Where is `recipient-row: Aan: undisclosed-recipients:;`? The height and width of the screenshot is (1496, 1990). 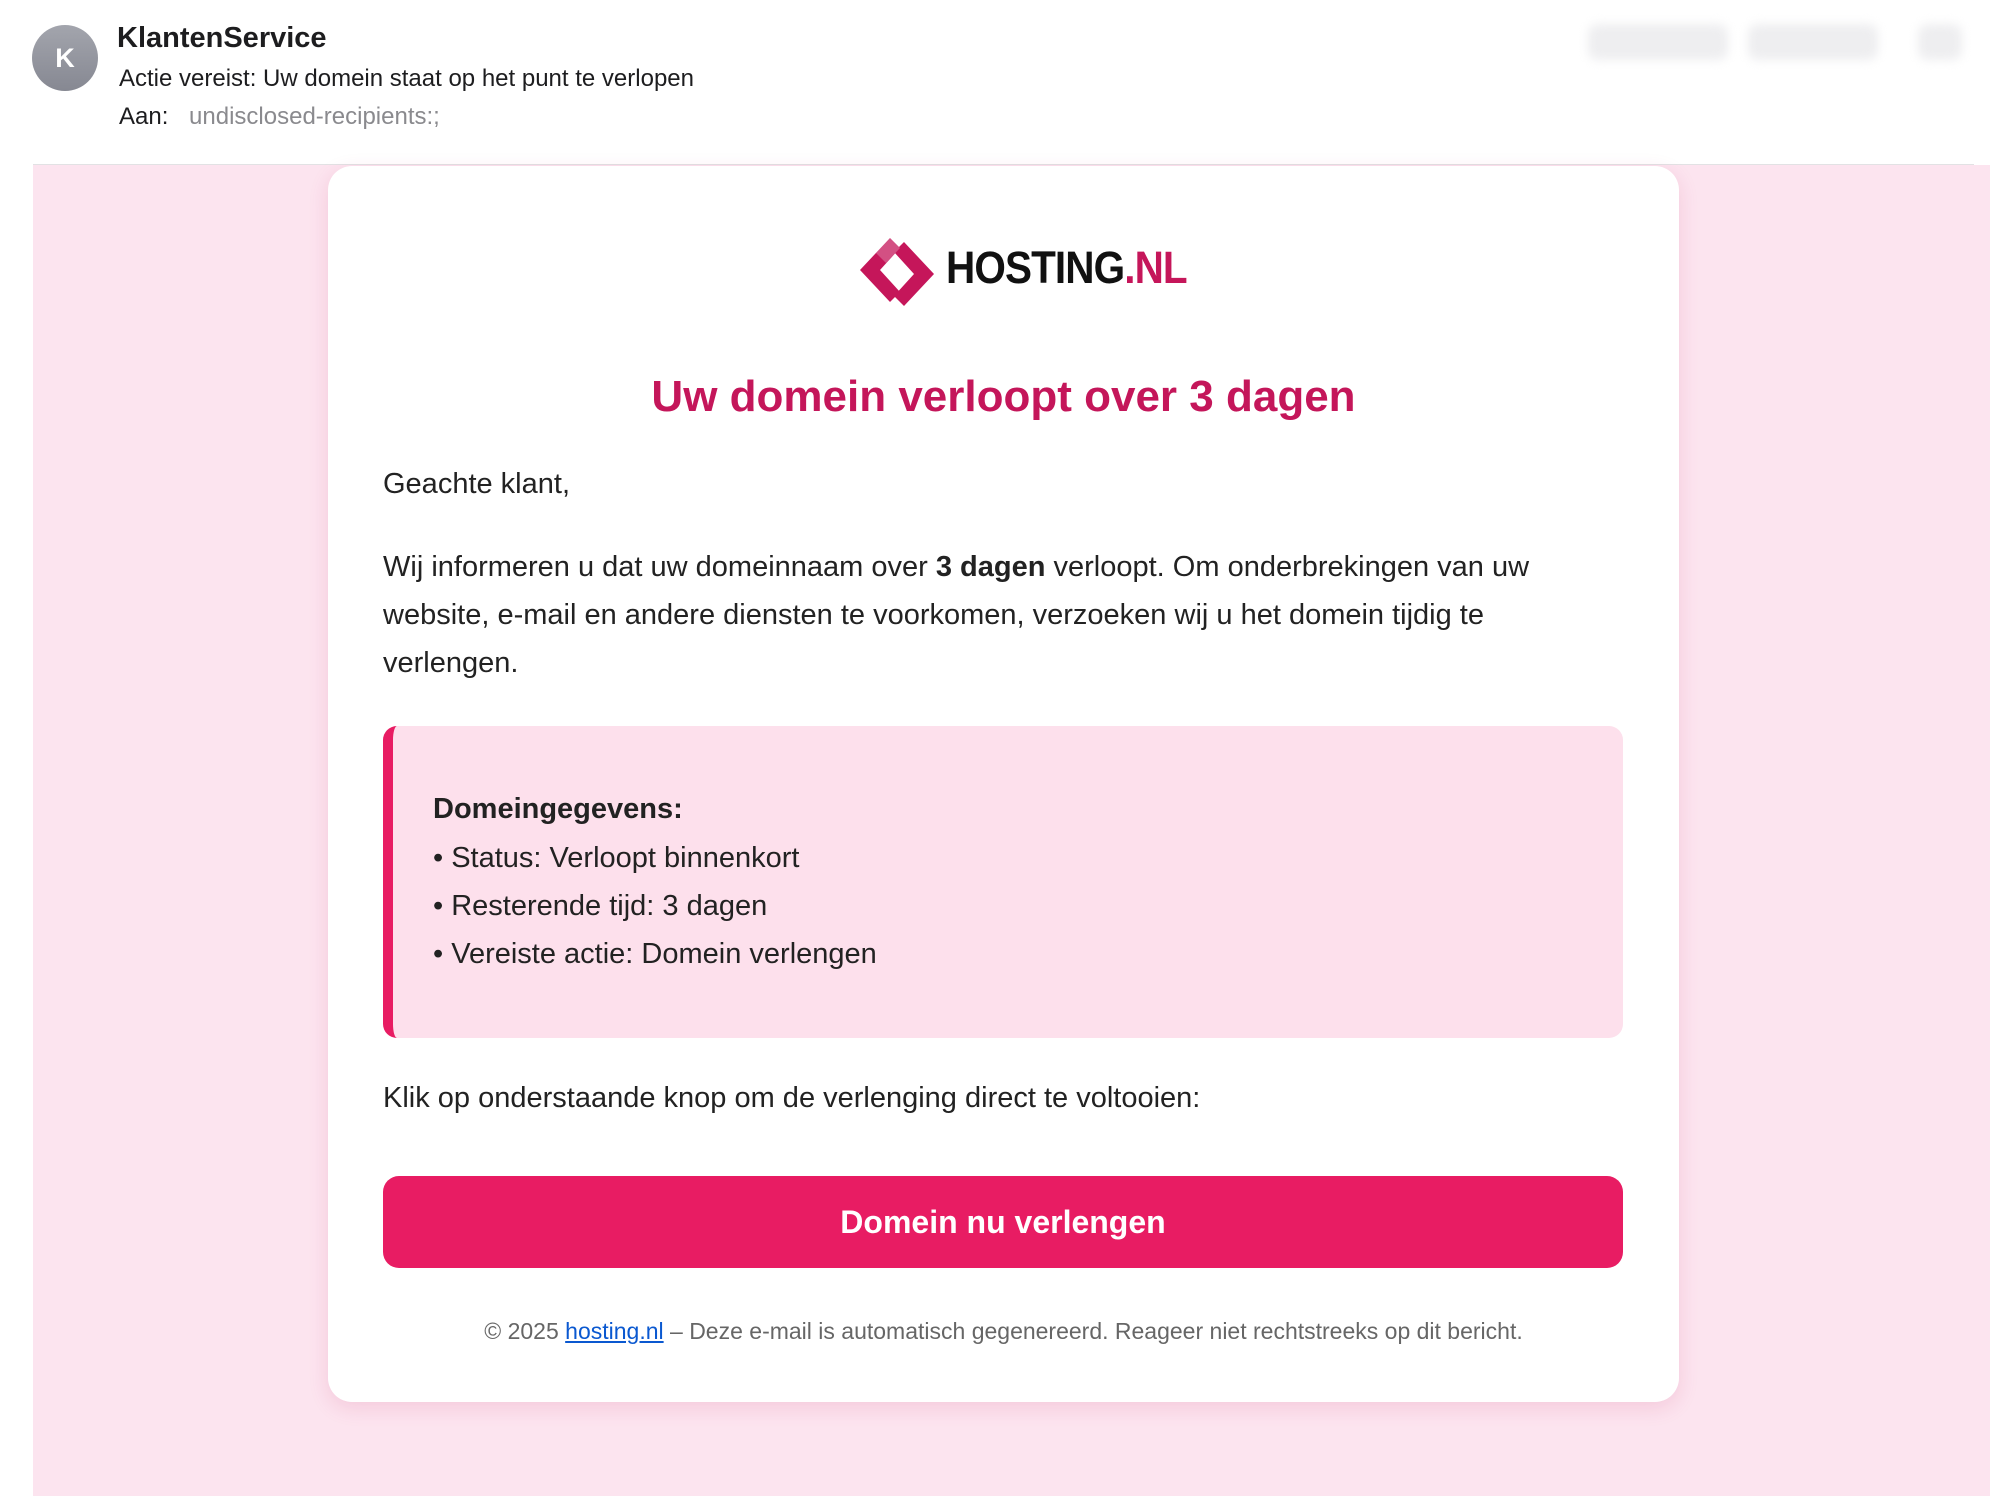 recipient-row: Aan: undisclosed-recipients:; is located at coordinates (279, 117).